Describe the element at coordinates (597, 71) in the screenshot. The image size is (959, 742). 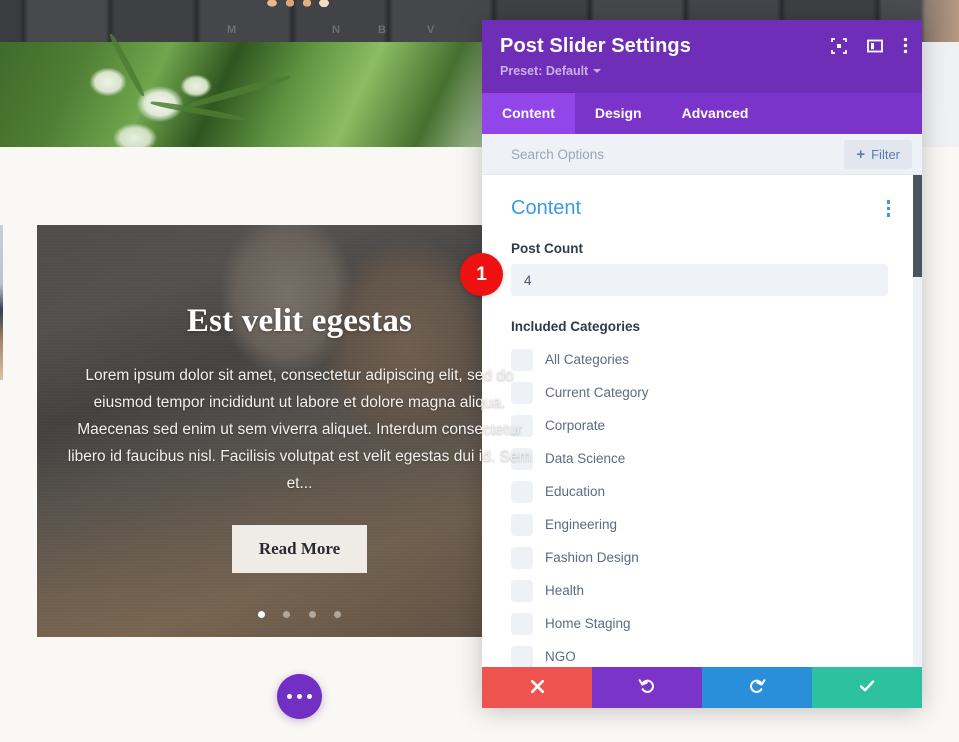
I see `chevron-down-icon` at that location.